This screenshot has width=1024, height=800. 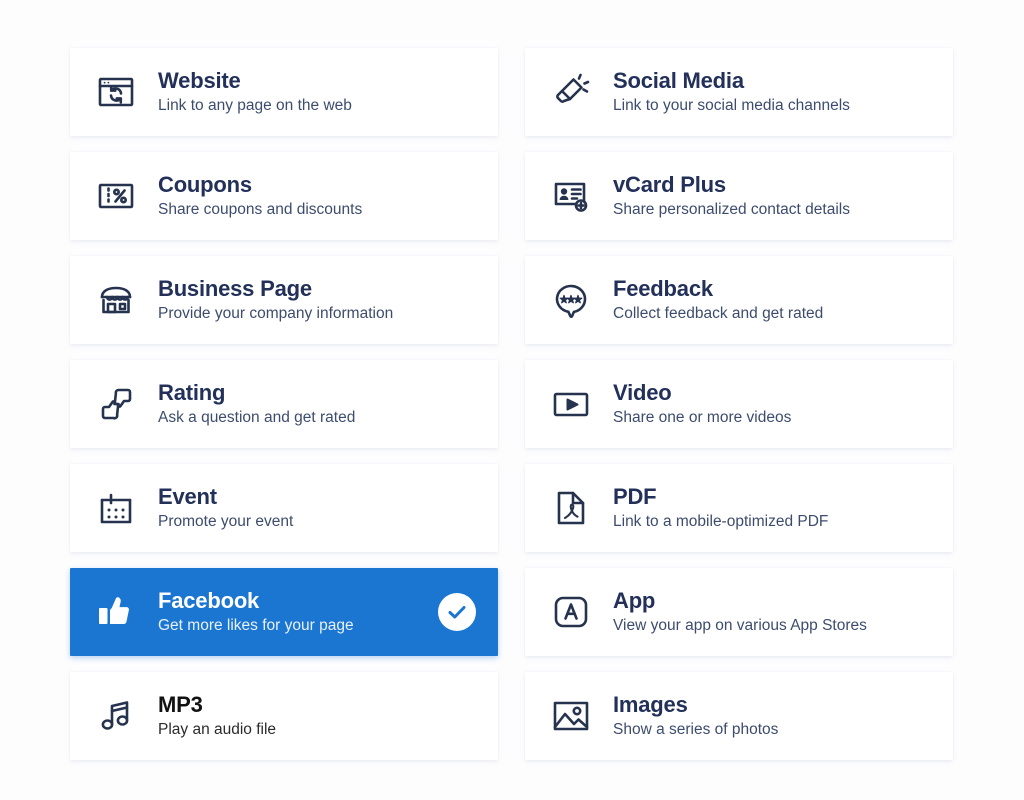 What do you see at coordinates (634, 600) in the screenshot?
I see `card-title: App` at bounding box center [634, 600].